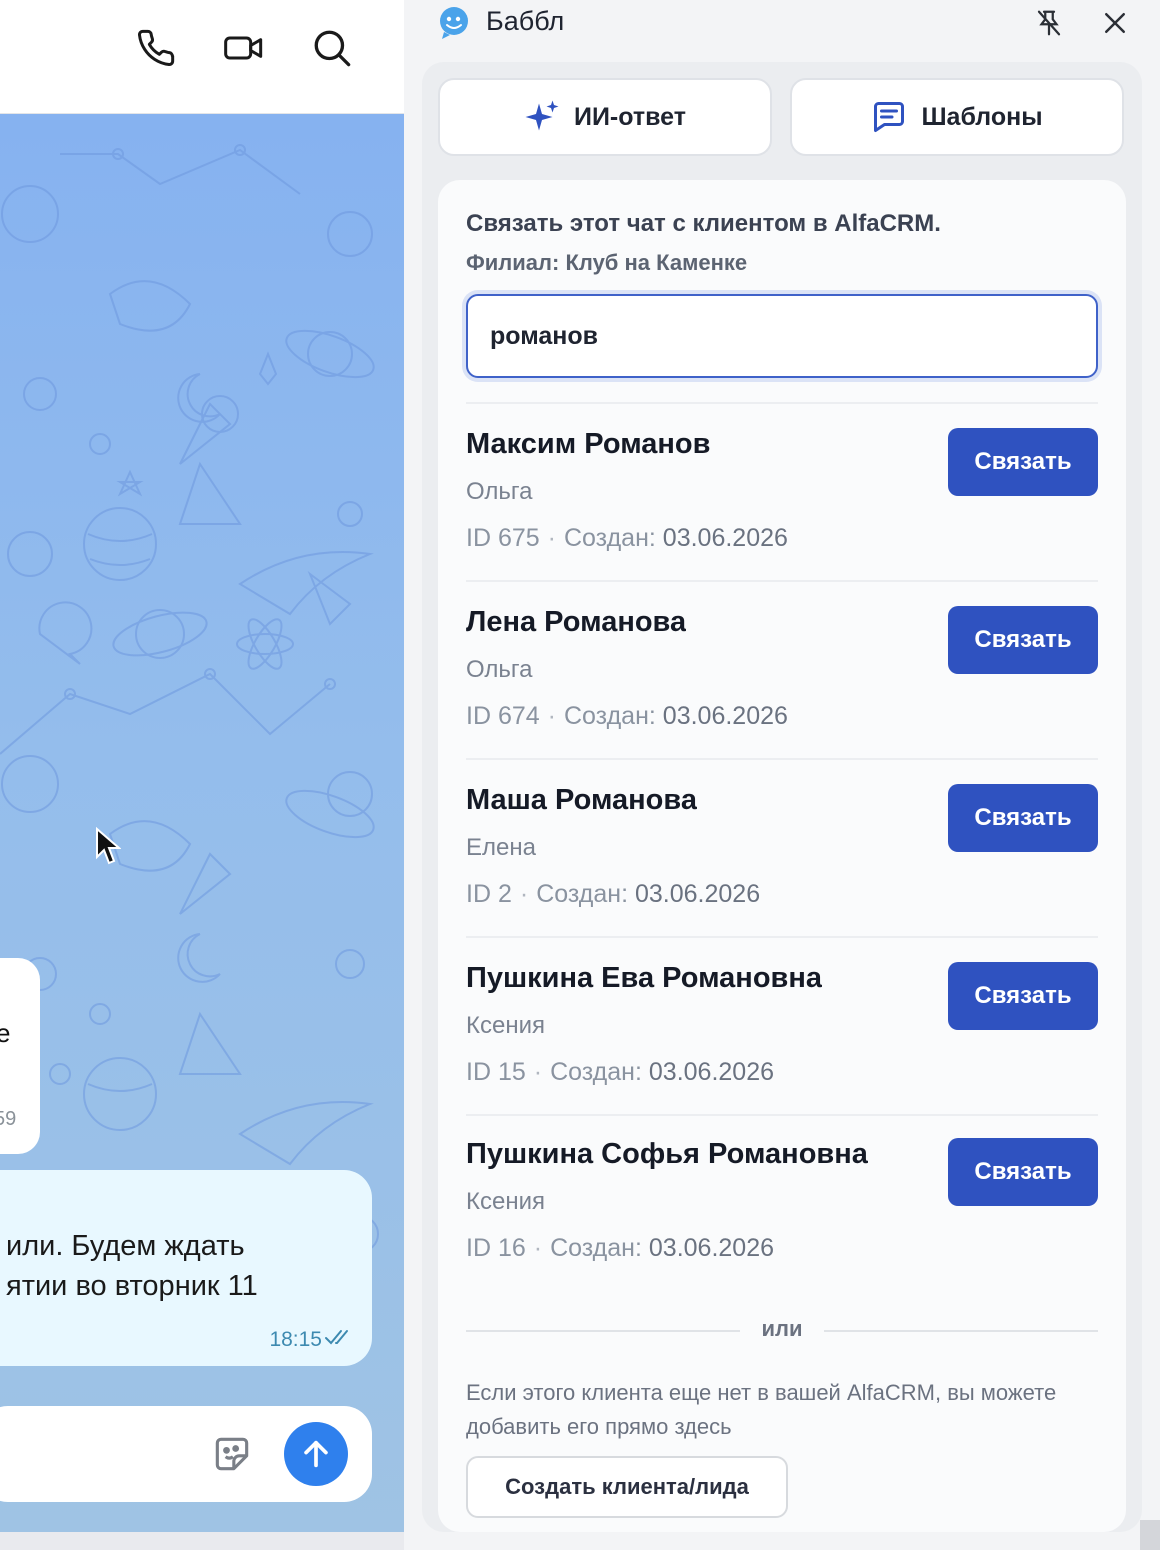 Image resolution: width=1160 pixels, height=1550 pixels. Describe the element at coordinates (489, 894) in the screenshot. I see `client-id: ID 2` at that location.